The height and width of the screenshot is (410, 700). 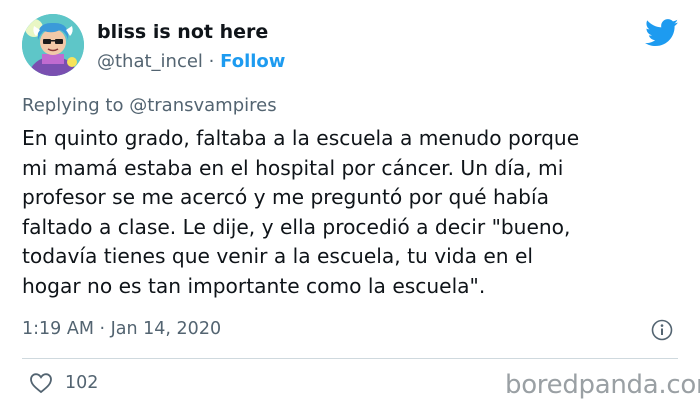 What do you see at coordinates (252, 61) in the screenshot?
I see `follow-button: Follow` at bounding box center [252, 61].